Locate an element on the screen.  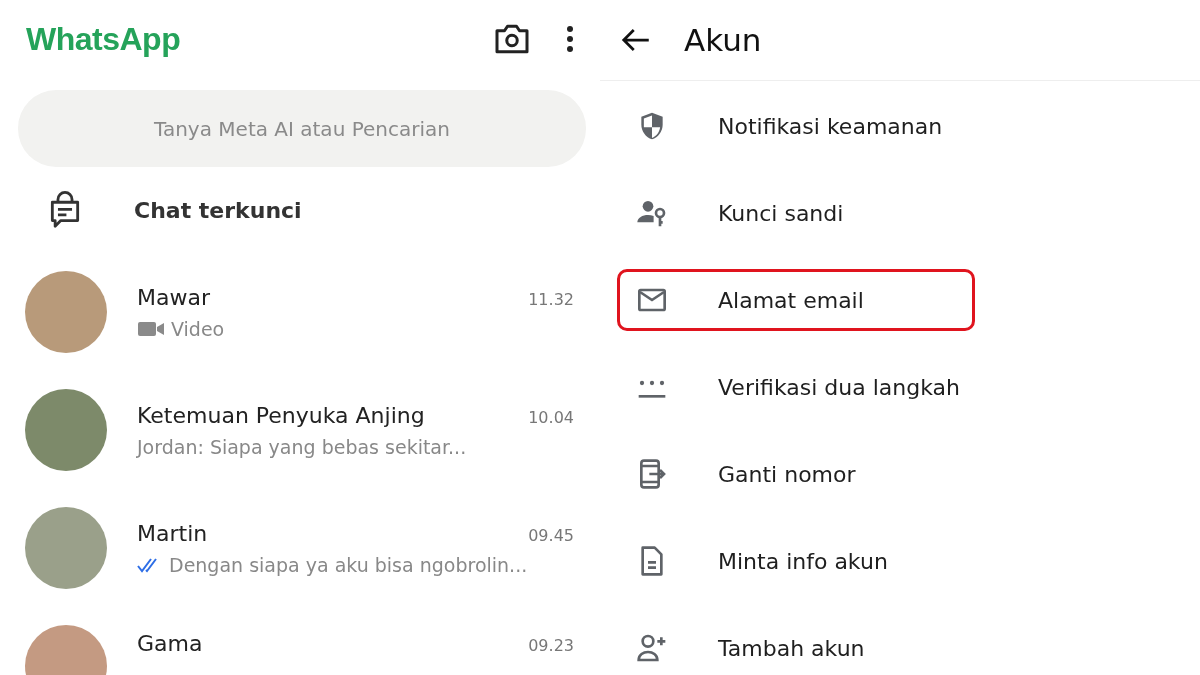
person-add-icon is located at coordinates (652, 648).